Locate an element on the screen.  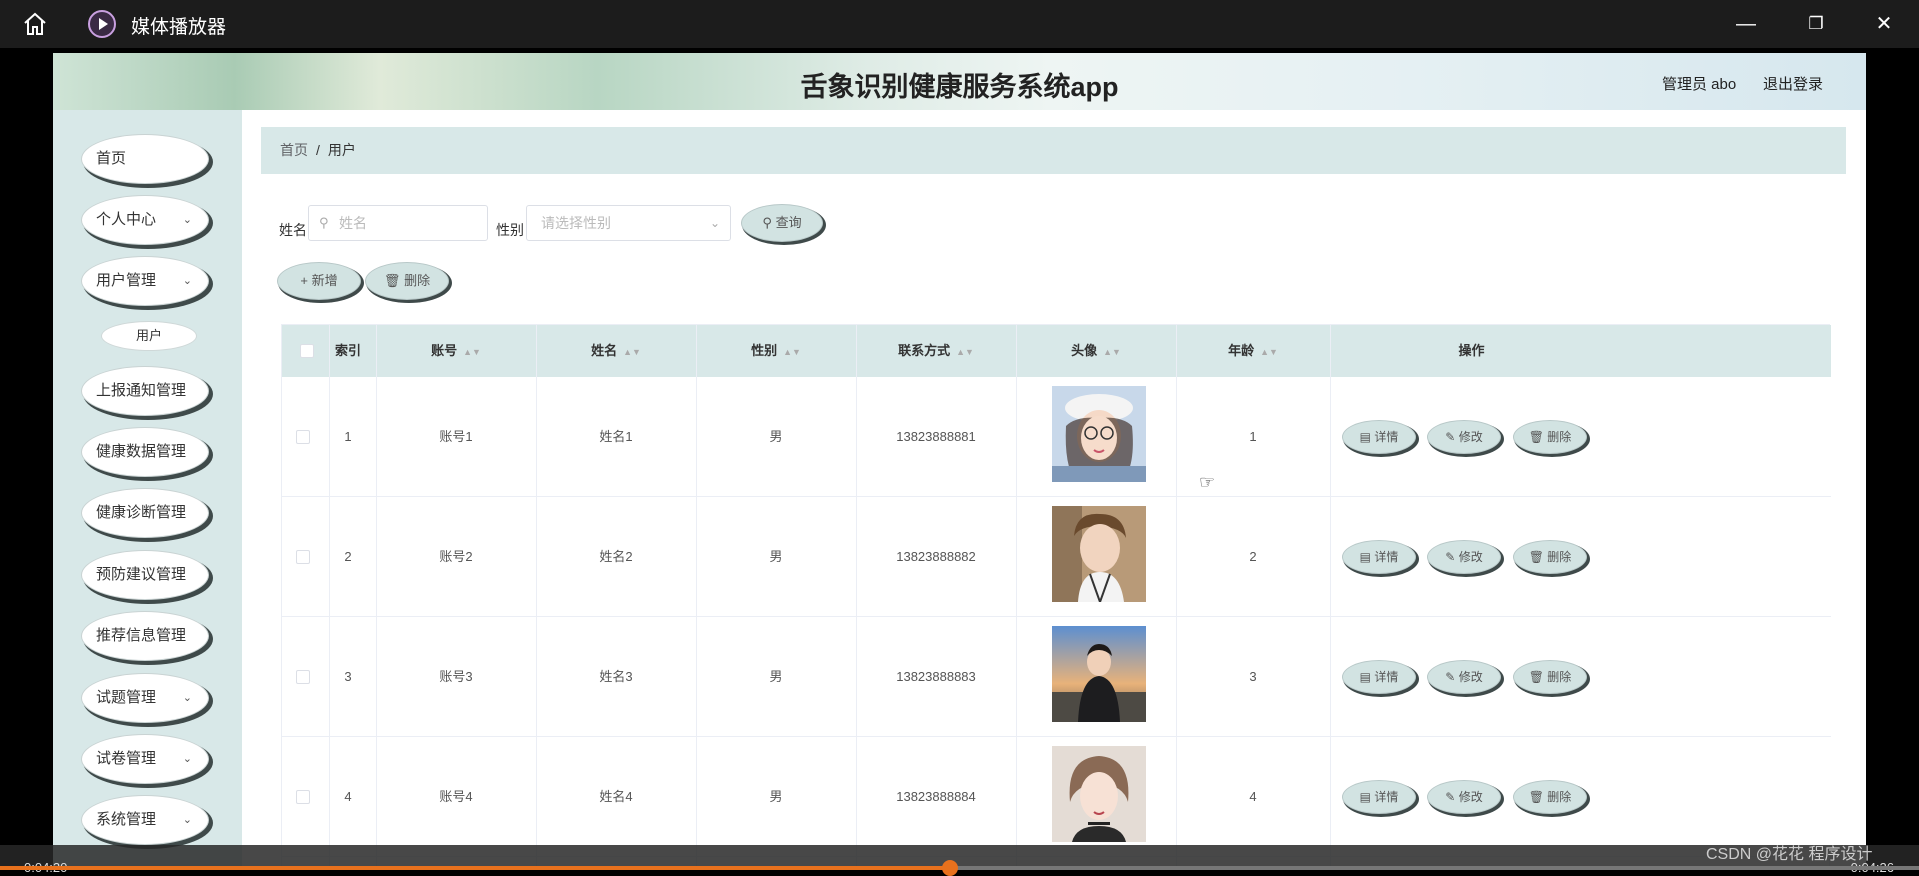
column-header-phone: 联系方式 ▲▼ is located at coordinates (936, 351).